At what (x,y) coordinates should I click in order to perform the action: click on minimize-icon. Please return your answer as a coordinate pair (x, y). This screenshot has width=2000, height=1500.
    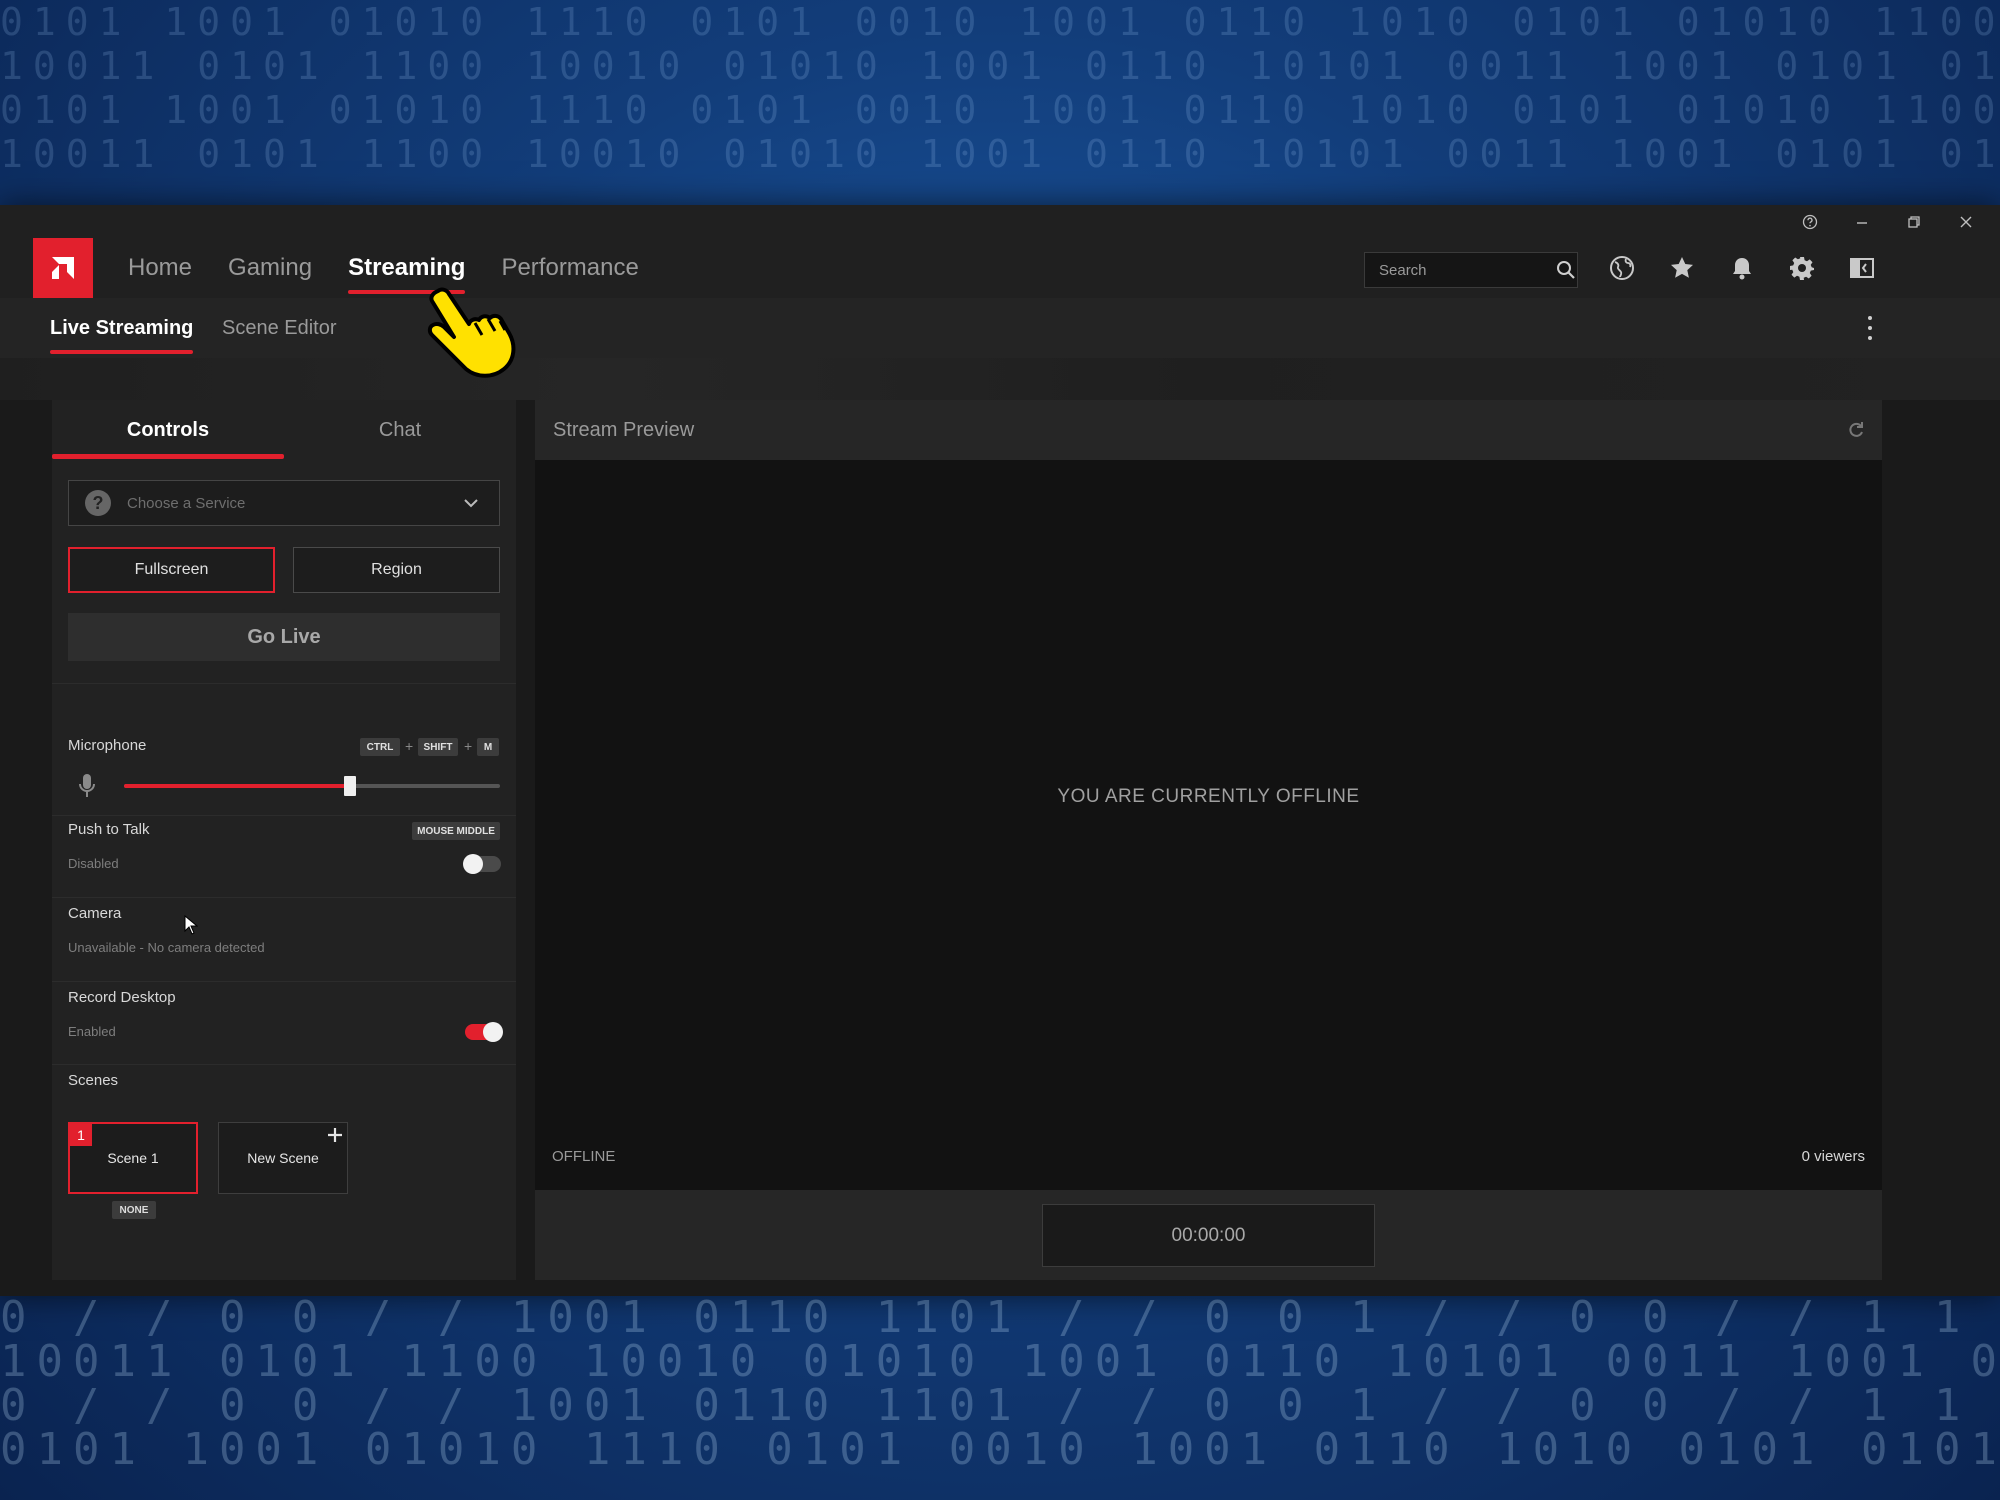
    Looking at the image, I should click on (1862, 221).